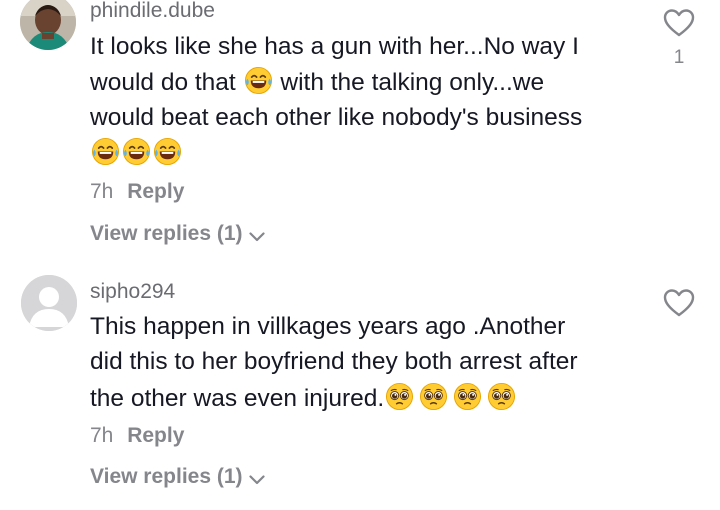  I want to click on user-photo-avatar-icon, so click(48, 25).